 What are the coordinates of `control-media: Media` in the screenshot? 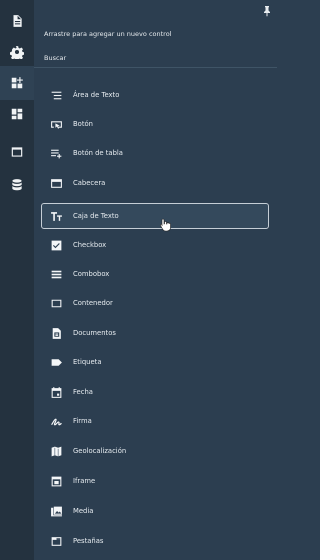 It's located at (155, 511).